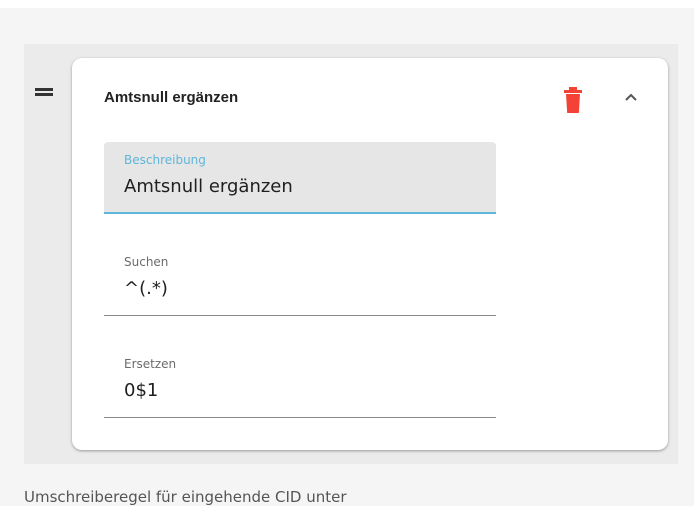 This screenshot has height=506, width=694. What do you see at coordinates (165, 160) in the screenshot?
I see `description-label: Beschreibung` at bounding box center [165, 160].